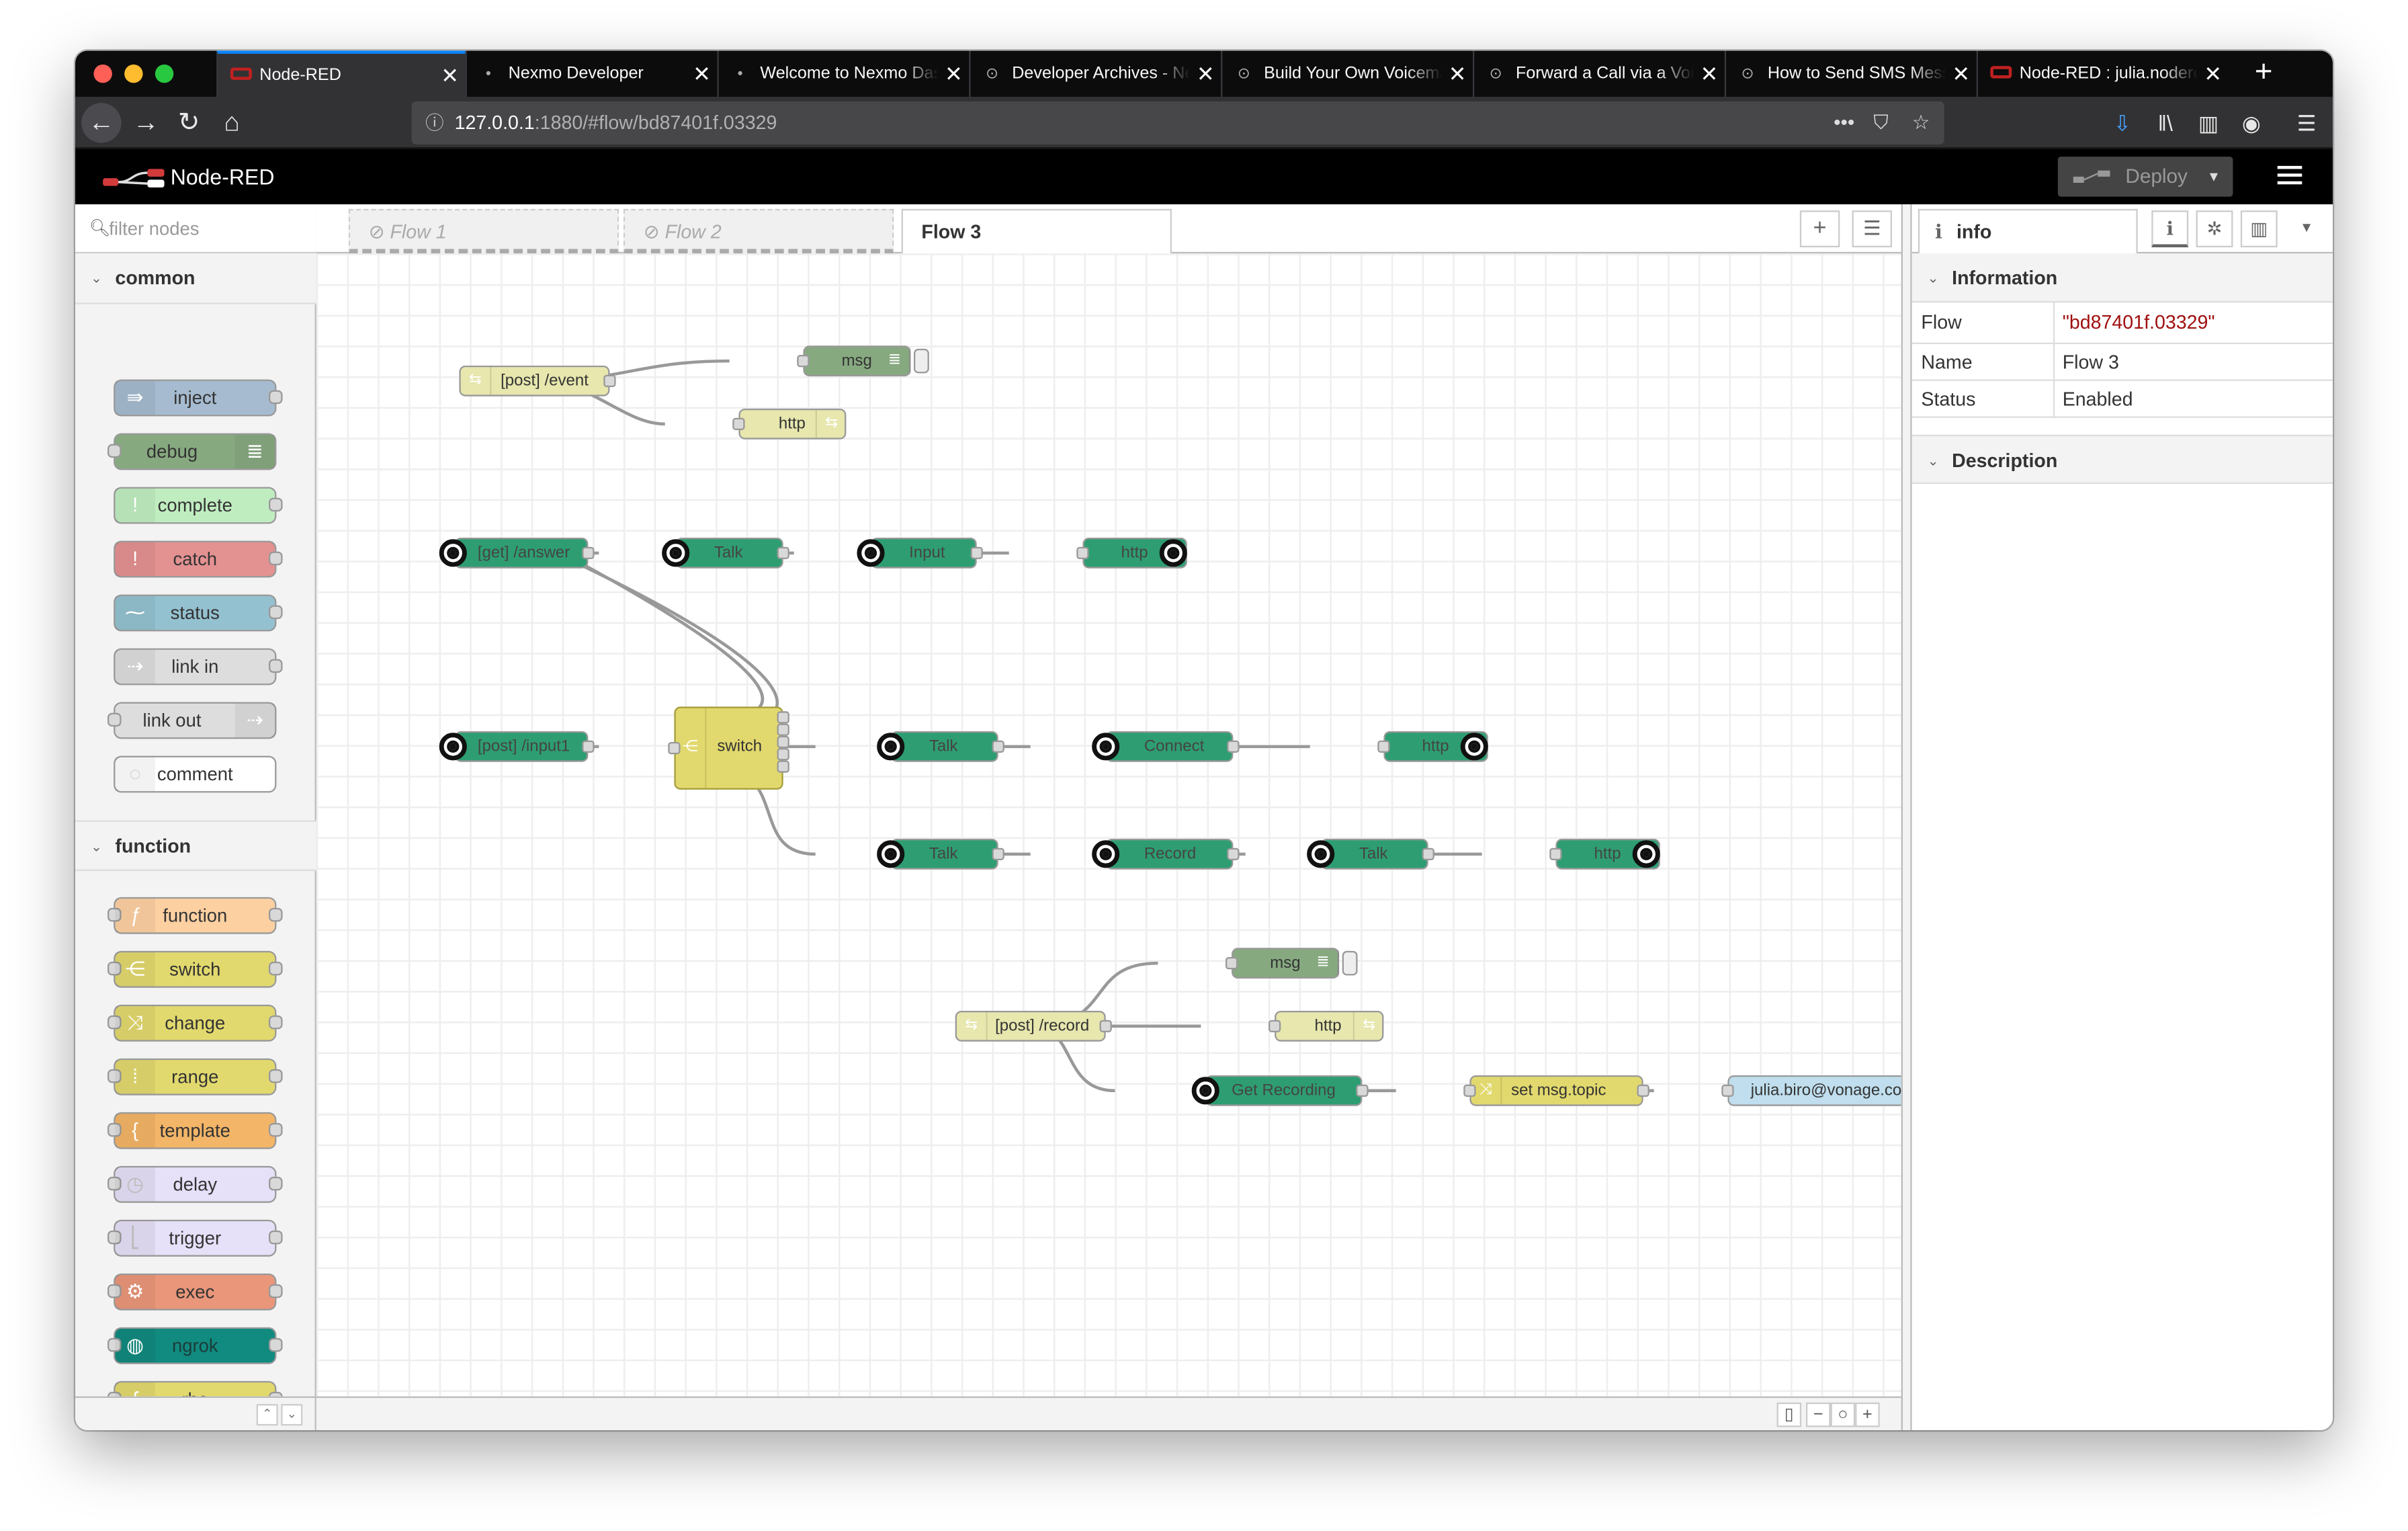 The image size is (2408, 1531). Describe the element at coordinates (195, 916) in the screenshot. I see `palette-node-function: ƒ function` at that location.